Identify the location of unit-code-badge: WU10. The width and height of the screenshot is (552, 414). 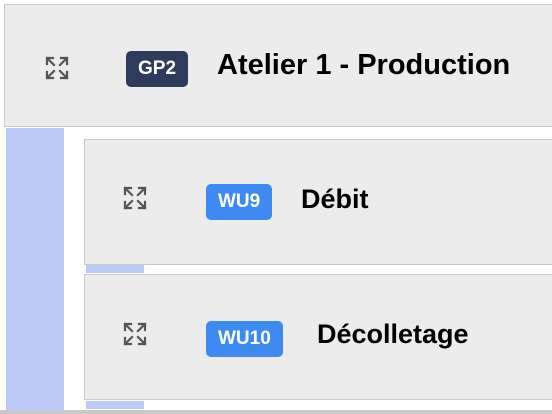
(244, 339).